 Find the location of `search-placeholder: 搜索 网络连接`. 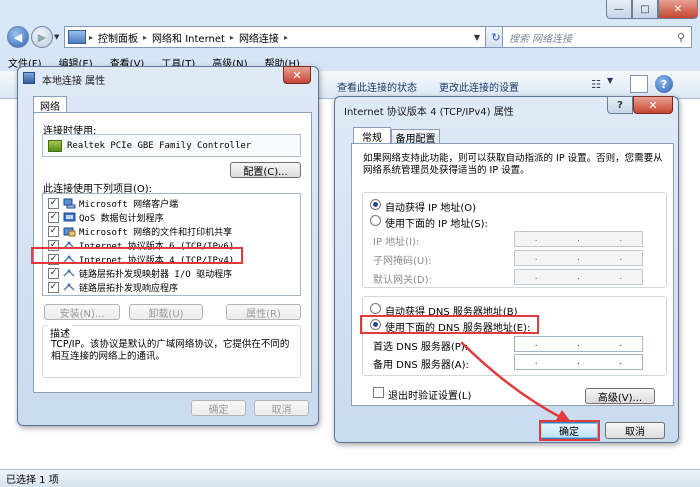

search-placeholder: 搜索 网络连接 is located at coordinates (541, 39).